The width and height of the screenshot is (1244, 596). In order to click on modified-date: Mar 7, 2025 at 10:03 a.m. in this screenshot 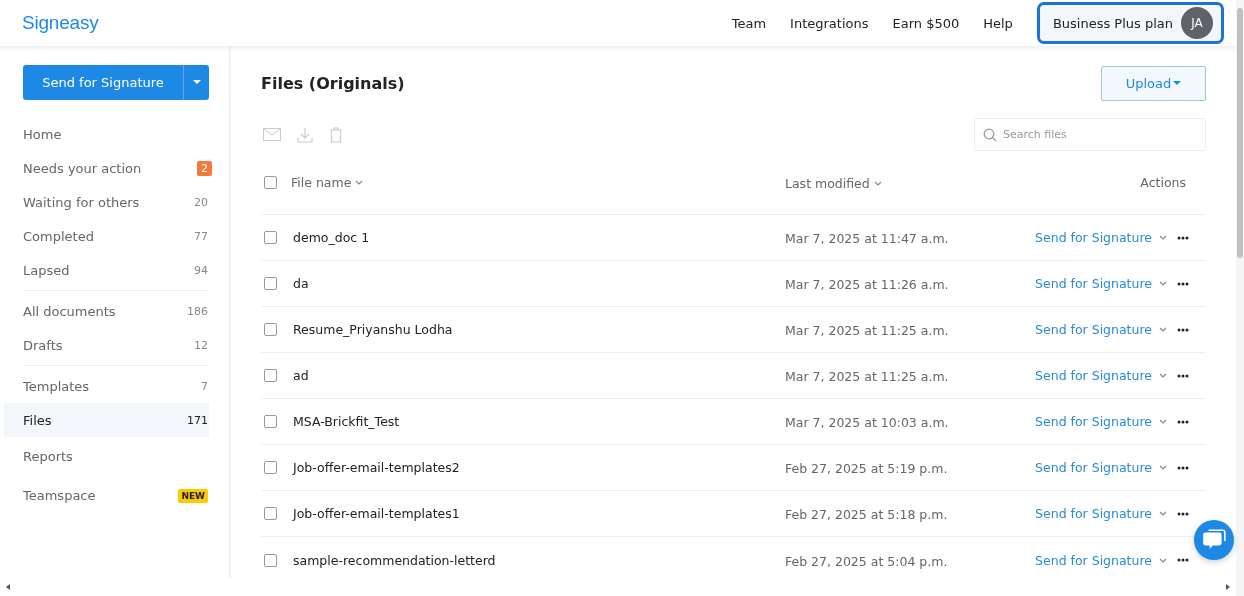, I will do `click(867, 422)`.